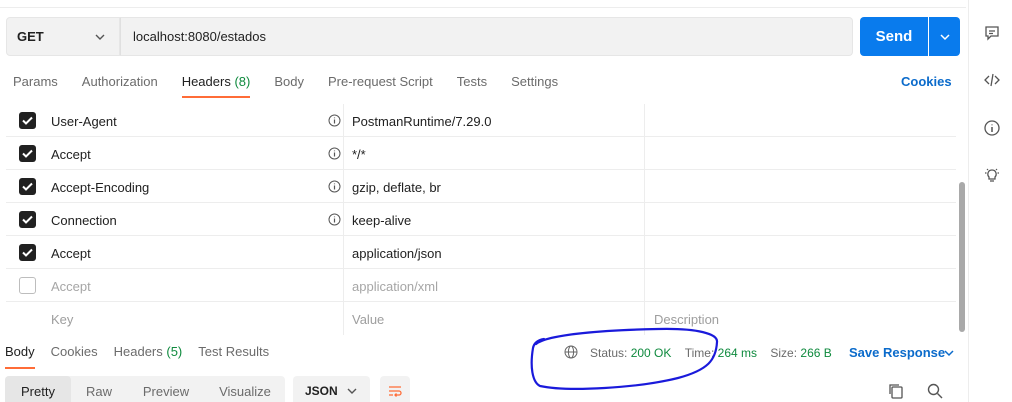 The width and height of the screenshot is (1012, 402). I want to click on header-key: Accept-Encoding, so click(100, 187).